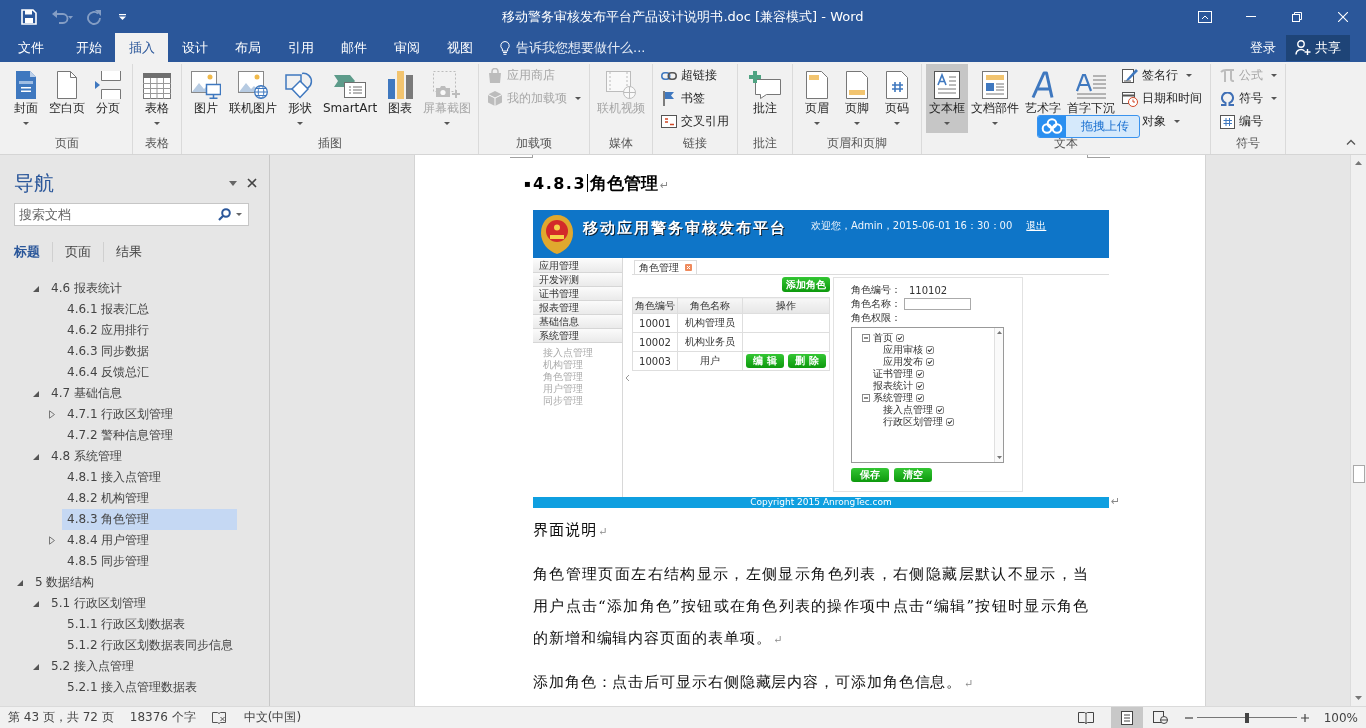 This screenshot has height=728, width=1366. What do you see at coordinates (577, 336) in the screenshot?
I see `menu-item: 系统管理` at bounding box center [577, 336].